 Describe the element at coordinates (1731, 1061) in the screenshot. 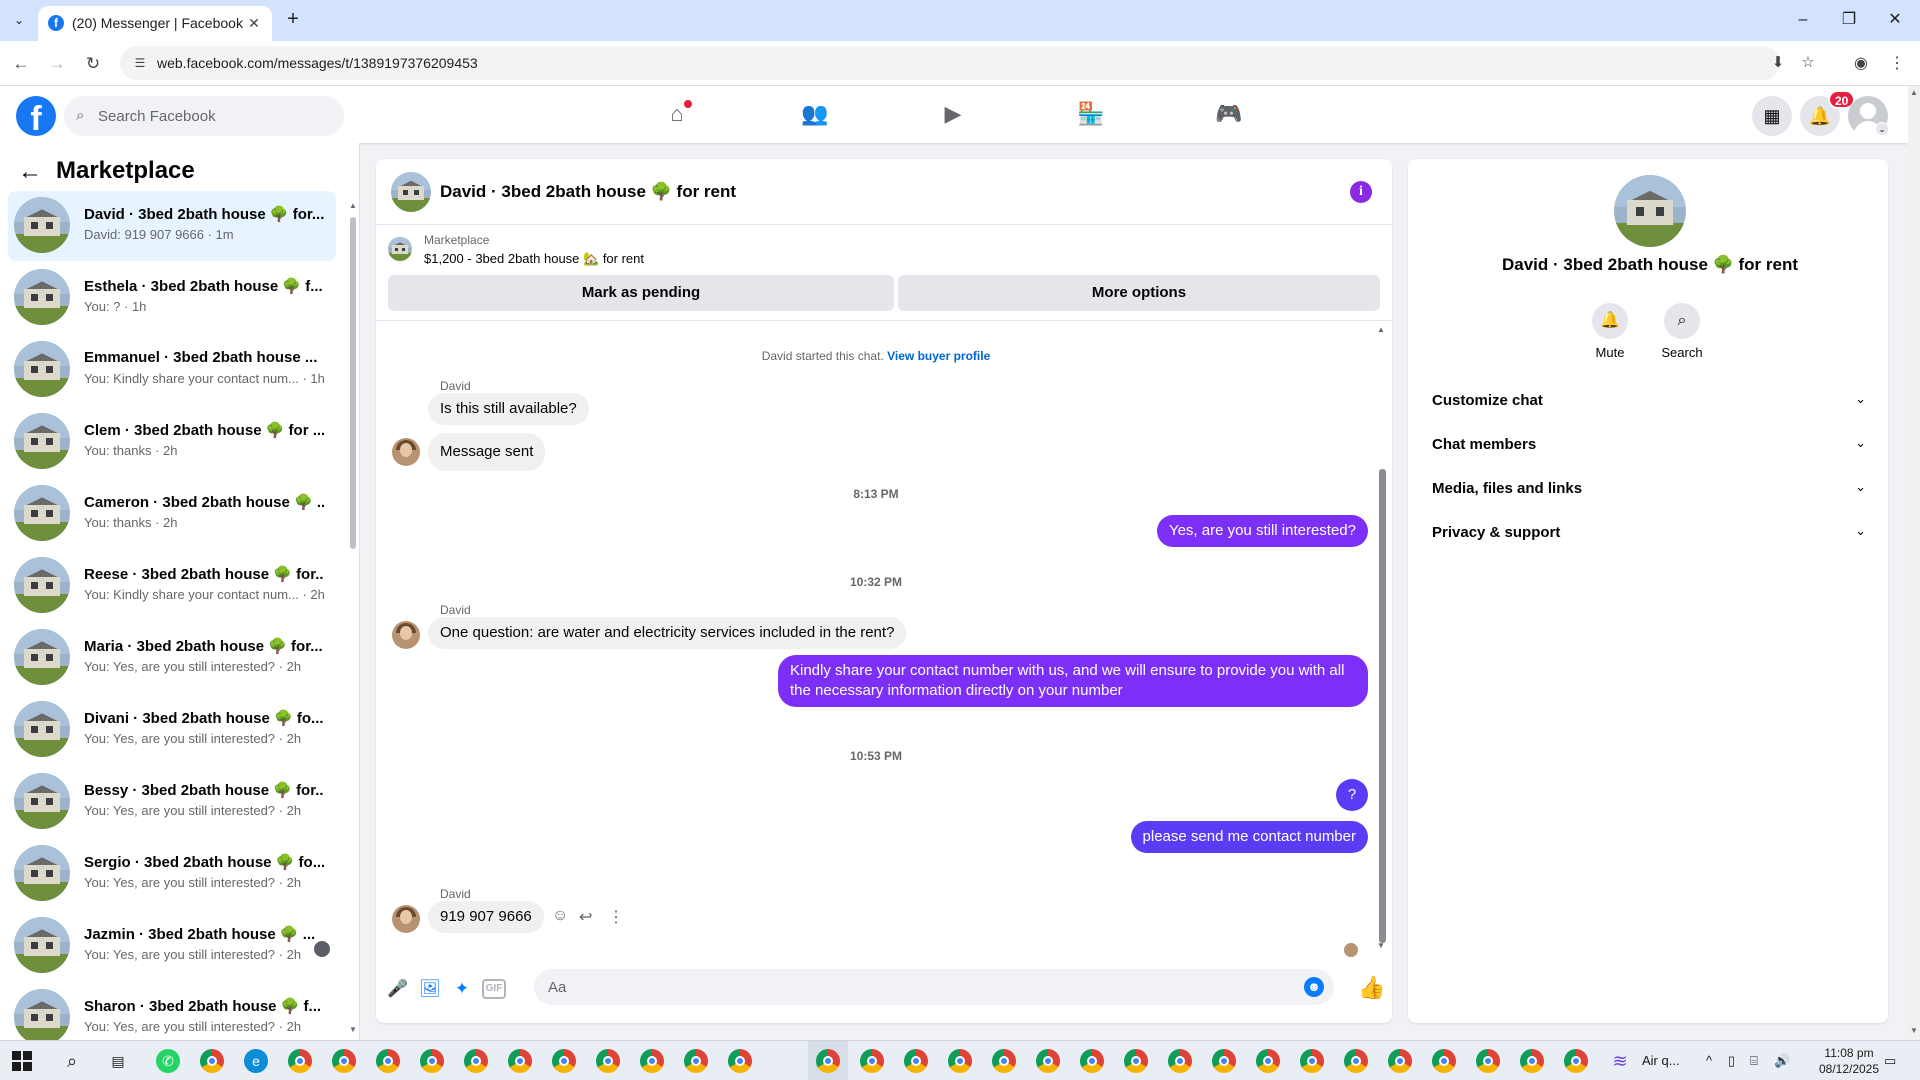

I see `device-icon: ▯` at that location.